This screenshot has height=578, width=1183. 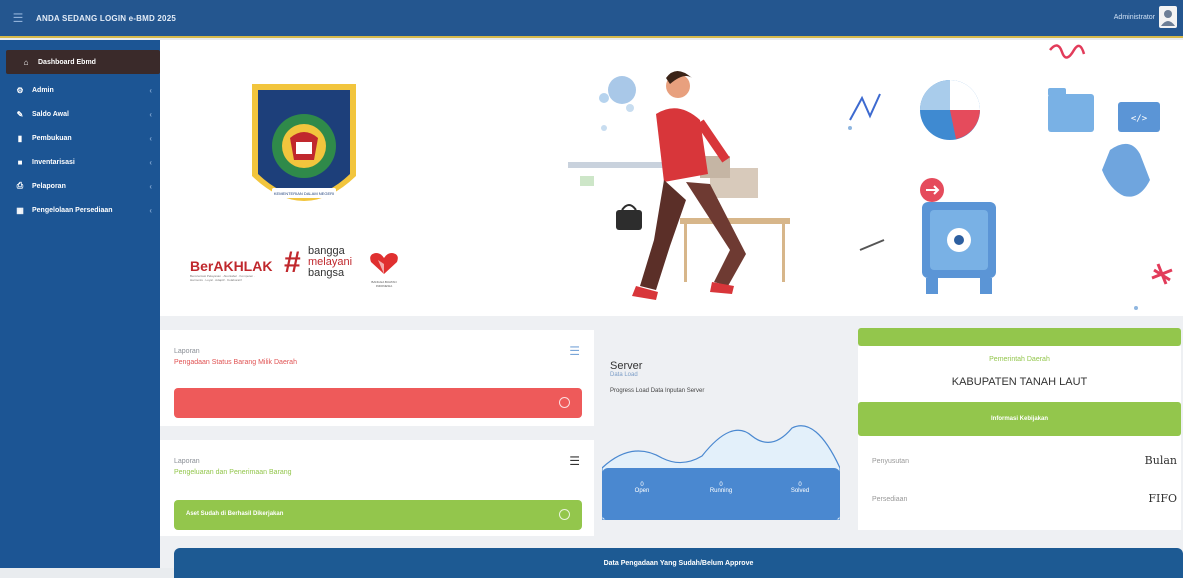 I want to click on hashtag-icon: #, so click(x=292, y=262).